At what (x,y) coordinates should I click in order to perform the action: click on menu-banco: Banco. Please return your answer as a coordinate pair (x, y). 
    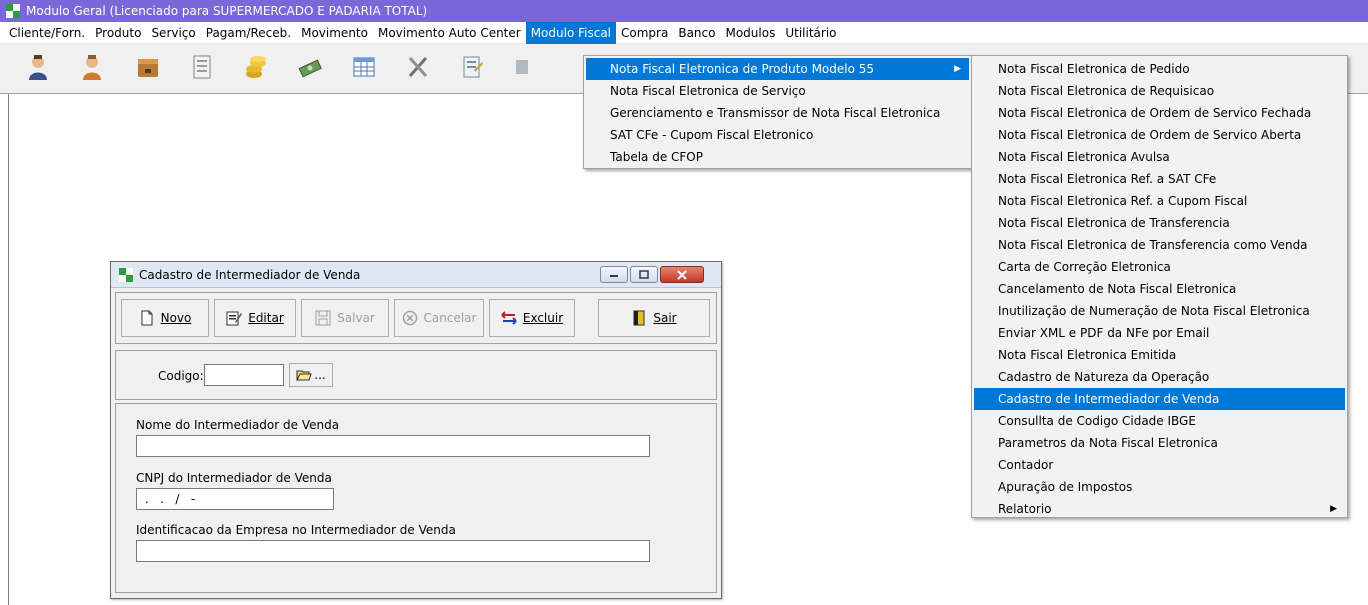
    Looking at the image, I should click on (696, 33).